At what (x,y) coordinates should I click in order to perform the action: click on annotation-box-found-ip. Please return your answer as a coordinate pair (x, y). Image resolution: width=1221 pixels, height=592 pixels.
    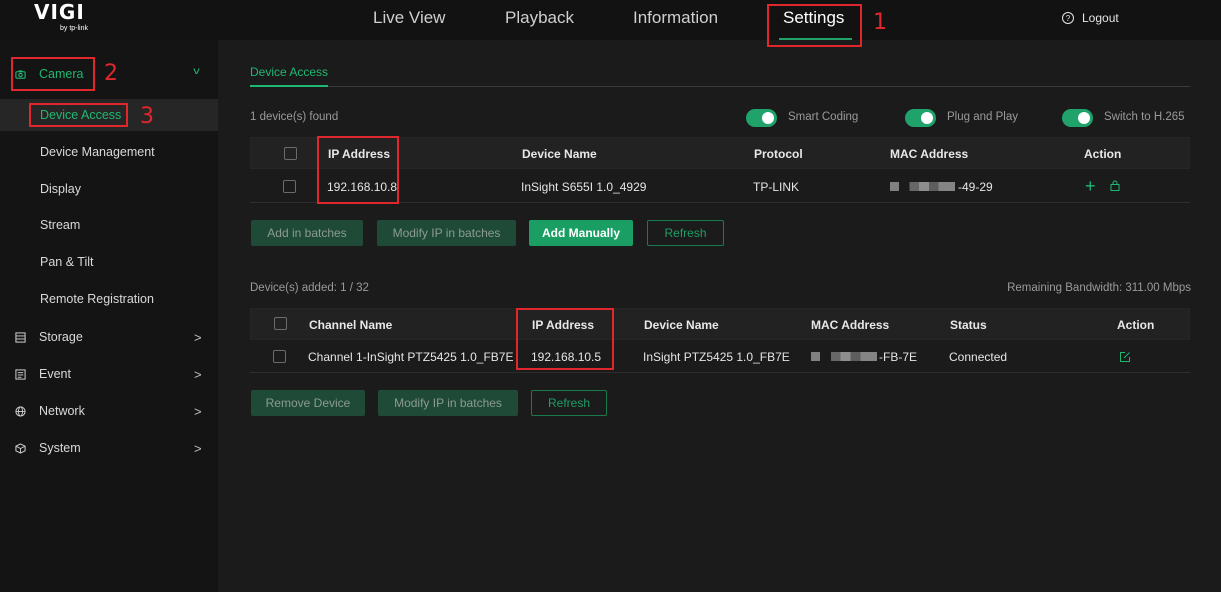
    Looking at the image, I should click on (358, 170).